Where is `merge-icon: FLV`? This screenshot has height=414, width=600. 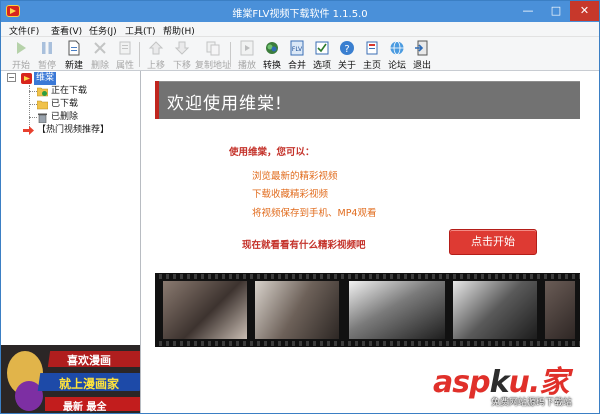 merge-icon: FLV is located at coordinates (297, 48).